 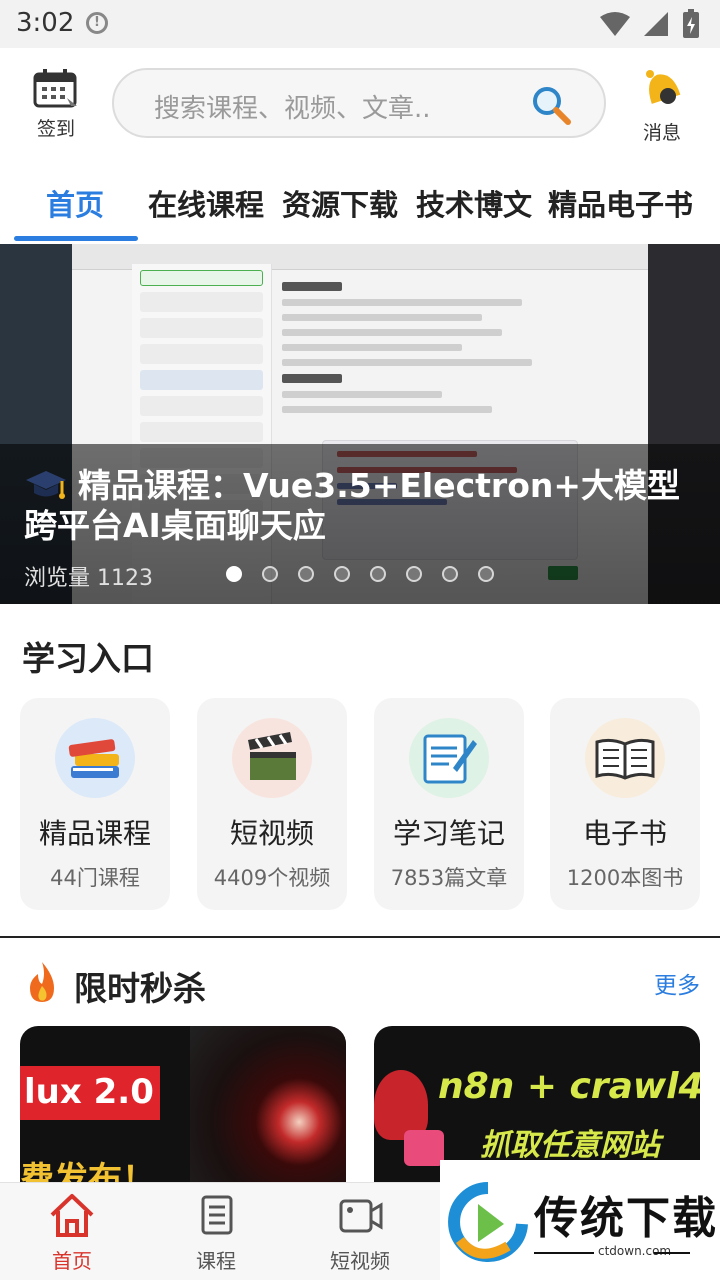 What do you see at coordinates (448, 833) in the screenshot?
I see `entry-name: 学习笔记` at bounding box center [448, 833].